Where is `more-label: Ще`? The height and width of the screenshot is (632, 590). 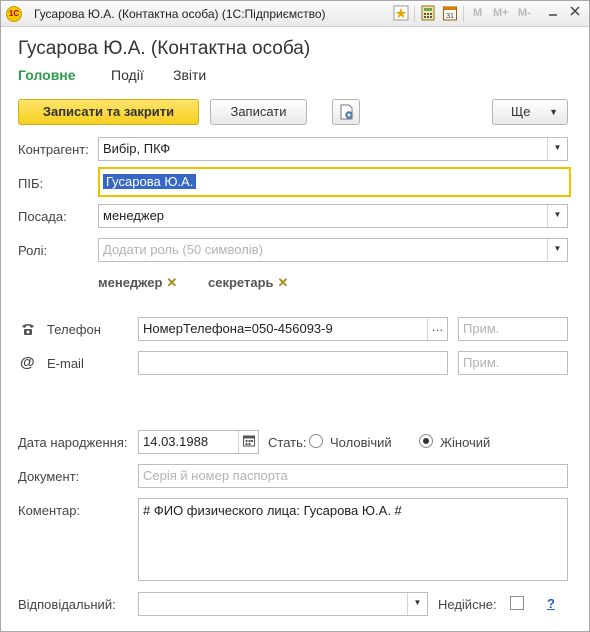
more-label: Ще is located at coordinates (521, 111).